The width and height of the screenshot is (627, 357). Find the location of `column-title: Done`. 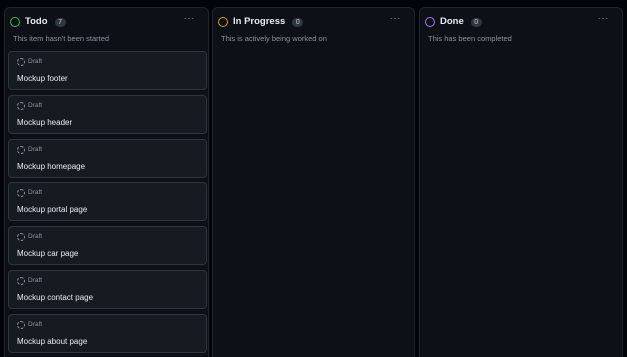

column-title: Done is located at coordinates (452, 21).